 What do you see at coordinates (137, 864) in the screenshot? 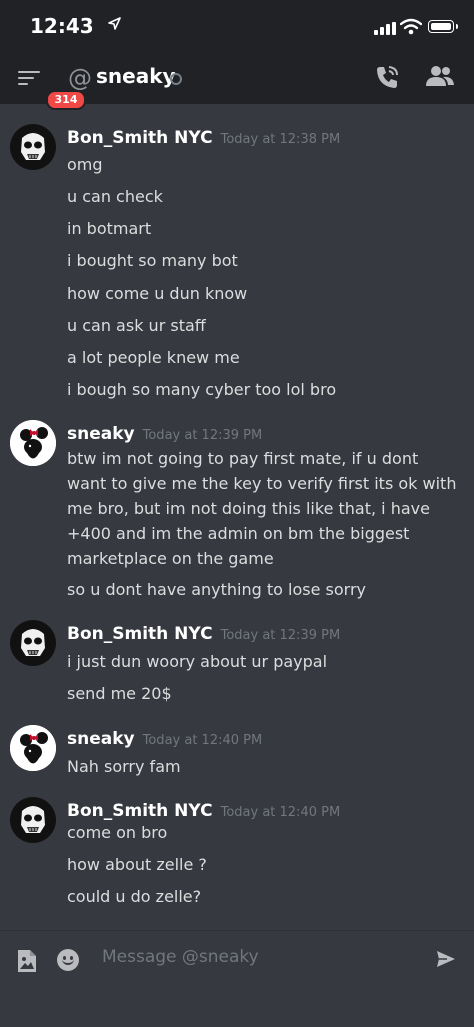
I see `message-text: how about zelle ?` at bounding box center [137, 864].